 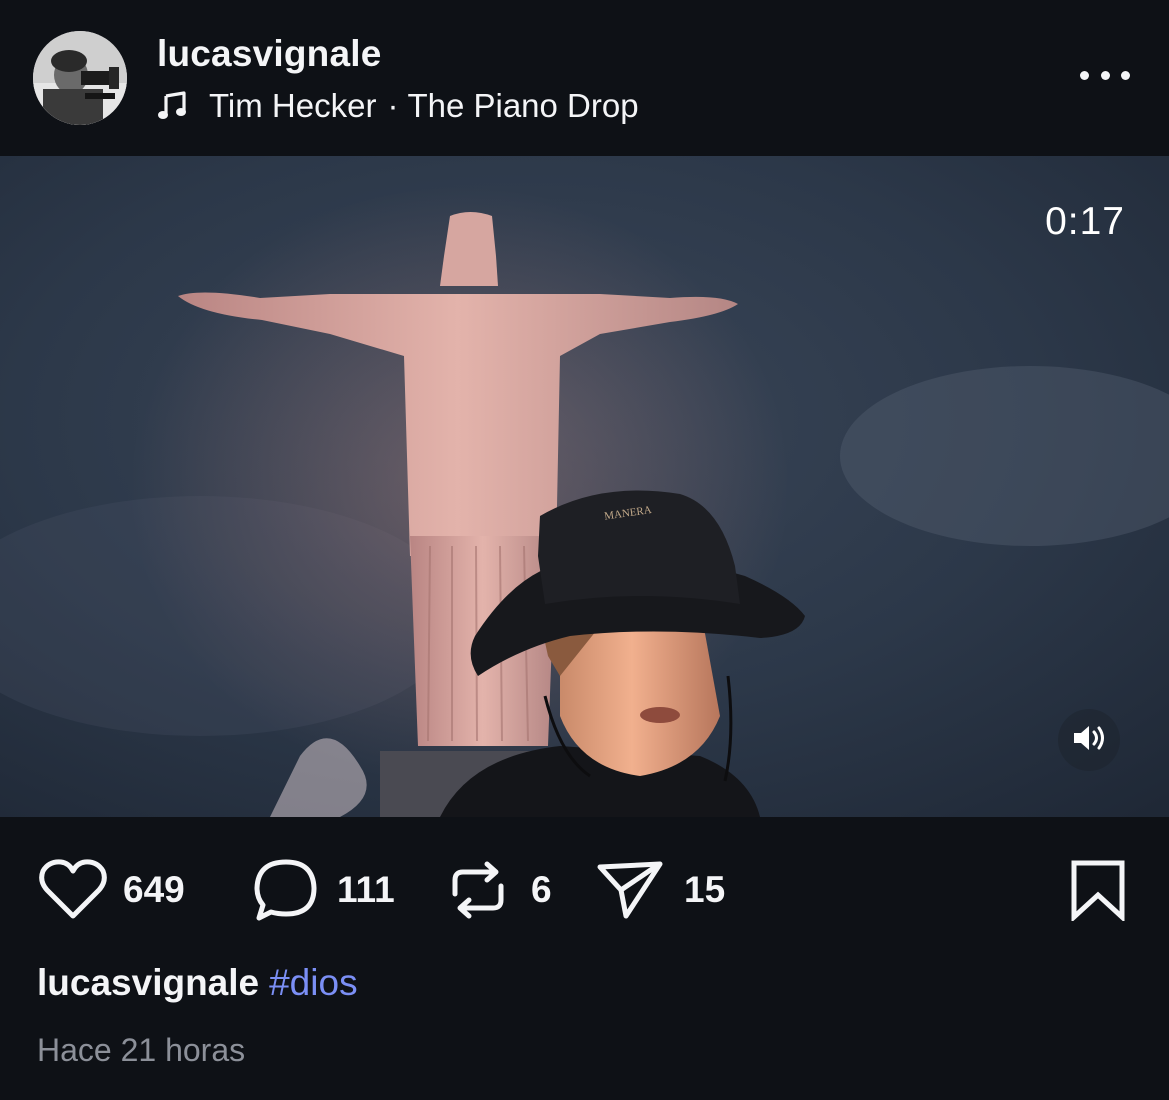 What do you see at coordinates (141, 1050) in the screenshot?
I see `post-timestamp: Hace 21 horas` at bounding box center [141, 1050].